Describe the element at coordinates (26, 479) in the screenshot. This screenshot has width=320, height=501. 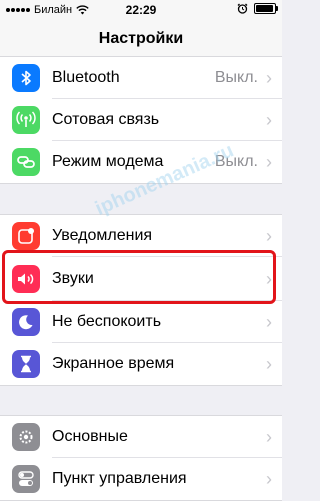
I see `toggles-icon` at that location.